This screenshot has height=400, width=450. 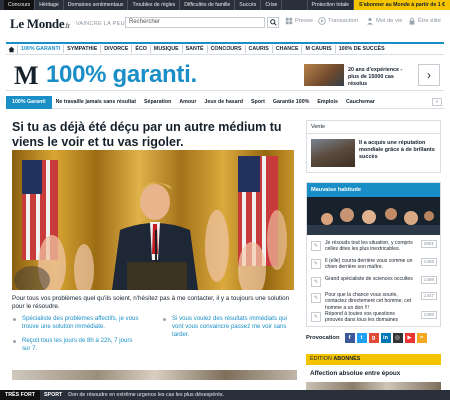 What do you see at coordinates (289, 21) in the screenshot?
I see `grid-icon` at bounding box center [289, 21].